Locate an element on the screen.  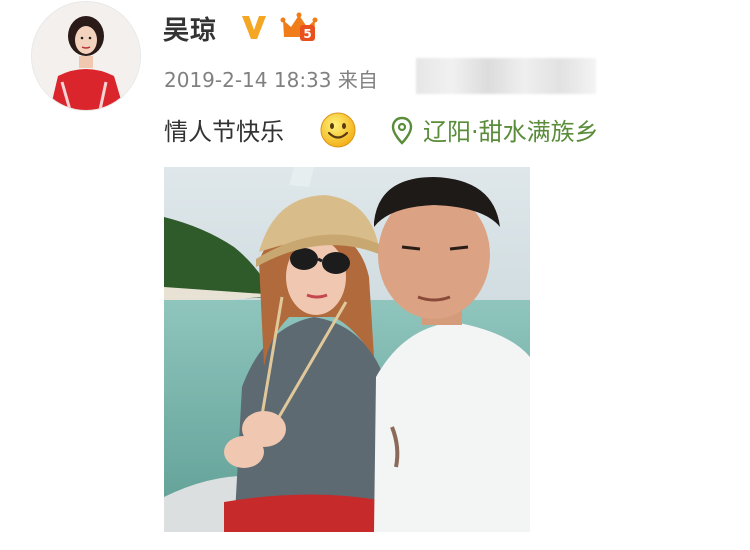
blurred-source is located at coordinates (506, 76).